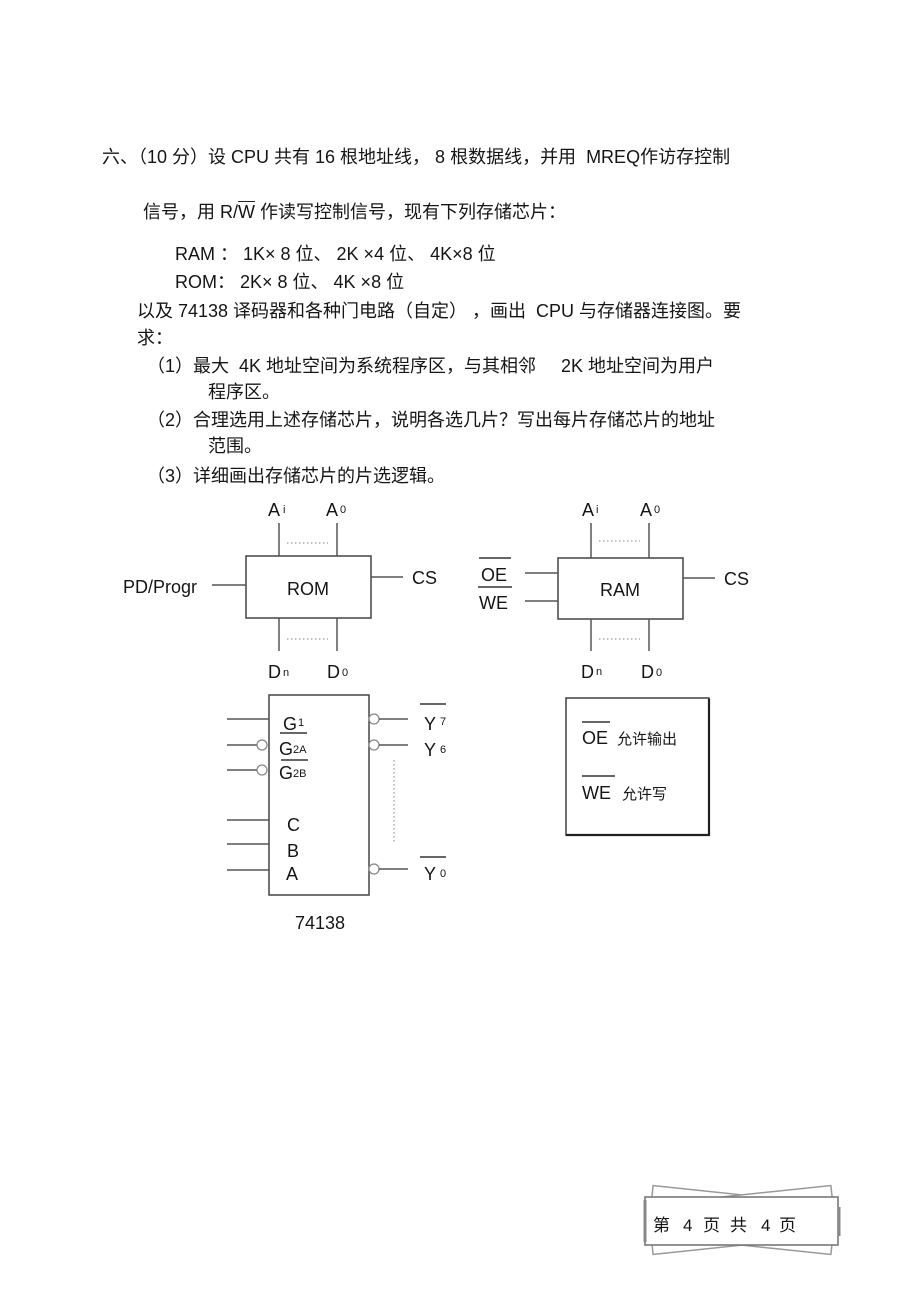 The image size is (920, 1298). I want to click on decoder-y7-label: Y7, so click(435, 724).